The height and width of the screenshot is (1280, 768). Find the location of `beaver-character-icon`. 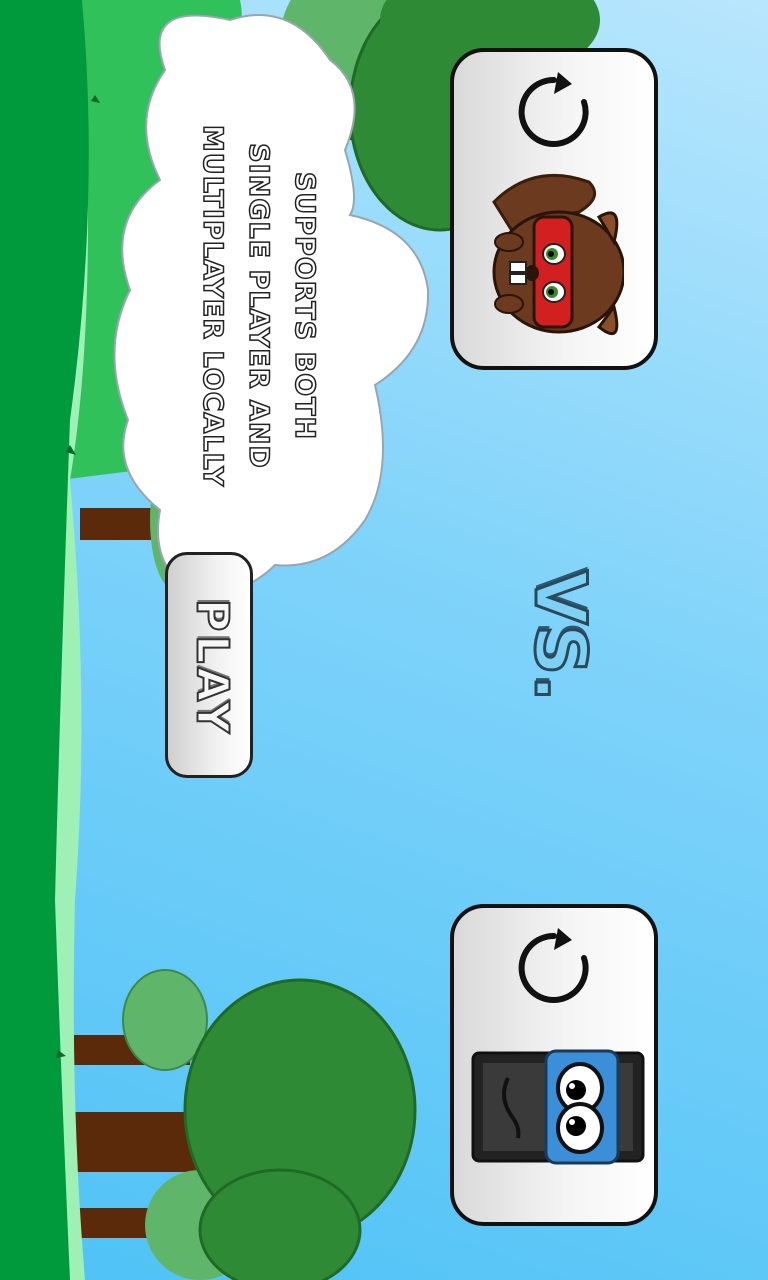

beaver-character-icon is located at coordinates (558, 254).